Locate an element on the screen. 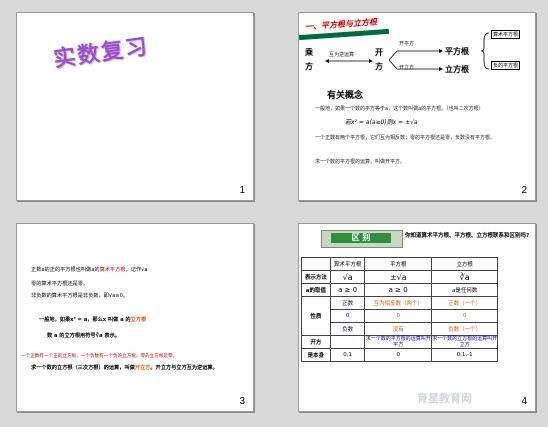 The image size is (548, 427). row-label: 正数 is located at coordinates (347, 303).